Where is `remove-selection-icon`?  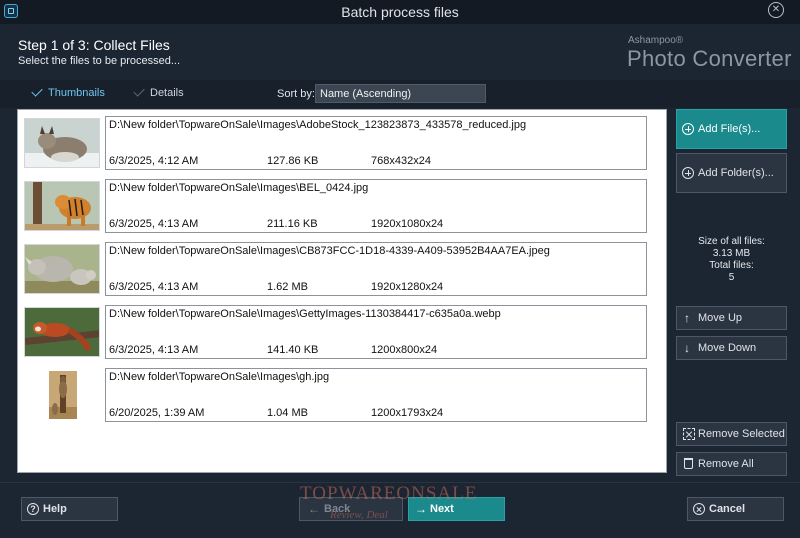
remove-selection-icon is located at coordinates (689, 434).